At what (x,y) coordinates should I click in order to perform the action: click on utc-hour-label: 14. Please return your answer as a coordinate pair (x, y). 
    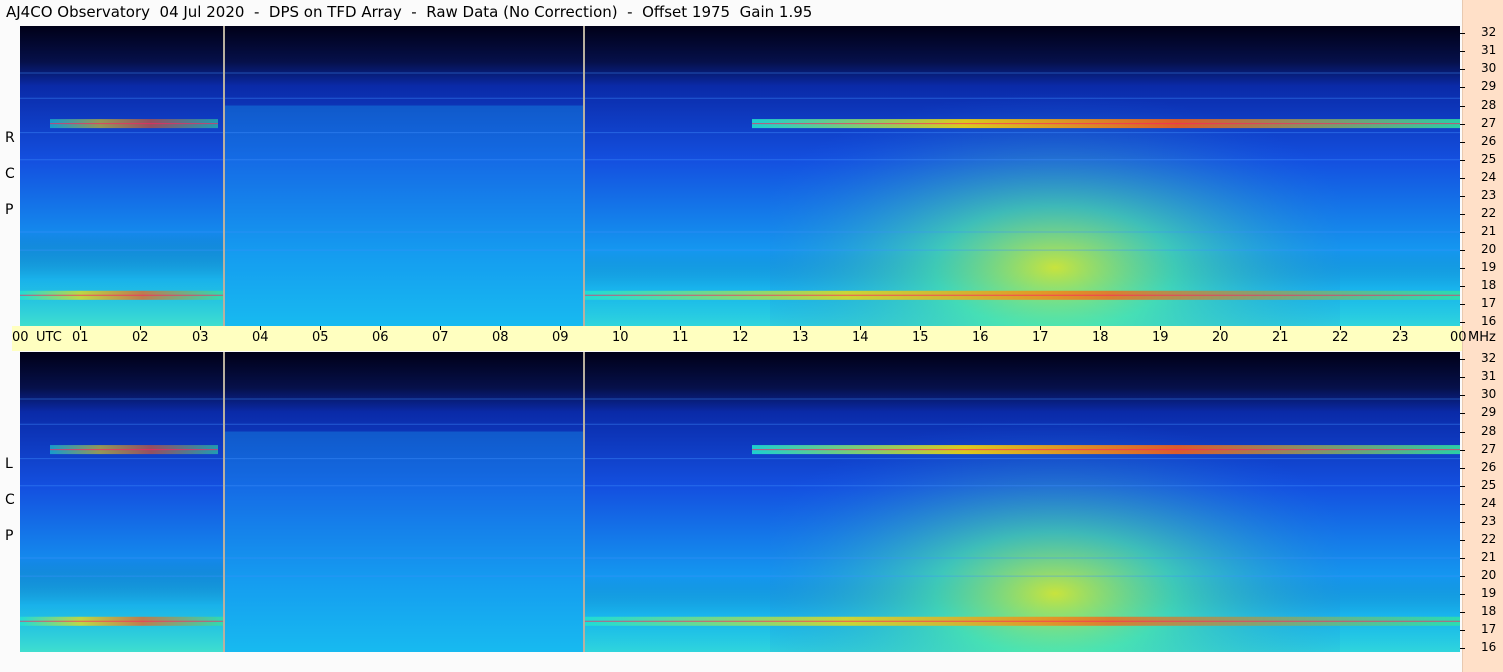
    Looking at the image, I should click on (860, 337).